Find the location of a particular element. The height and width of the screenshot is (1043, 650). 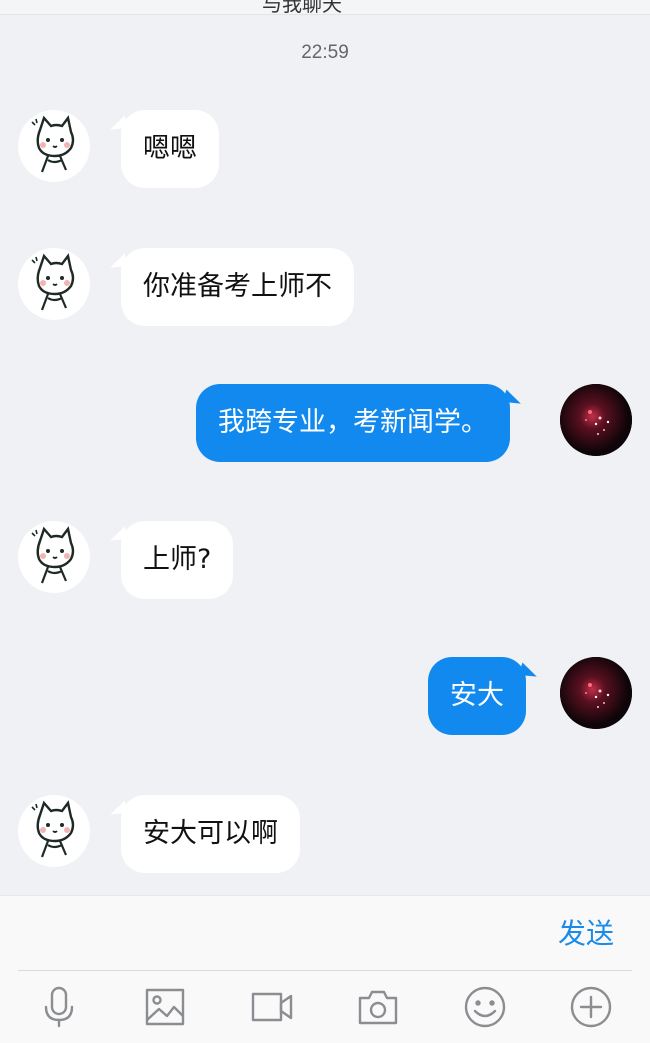

message-text: 我跨专业，考新闻学。 is located at coordinates (353, 422).